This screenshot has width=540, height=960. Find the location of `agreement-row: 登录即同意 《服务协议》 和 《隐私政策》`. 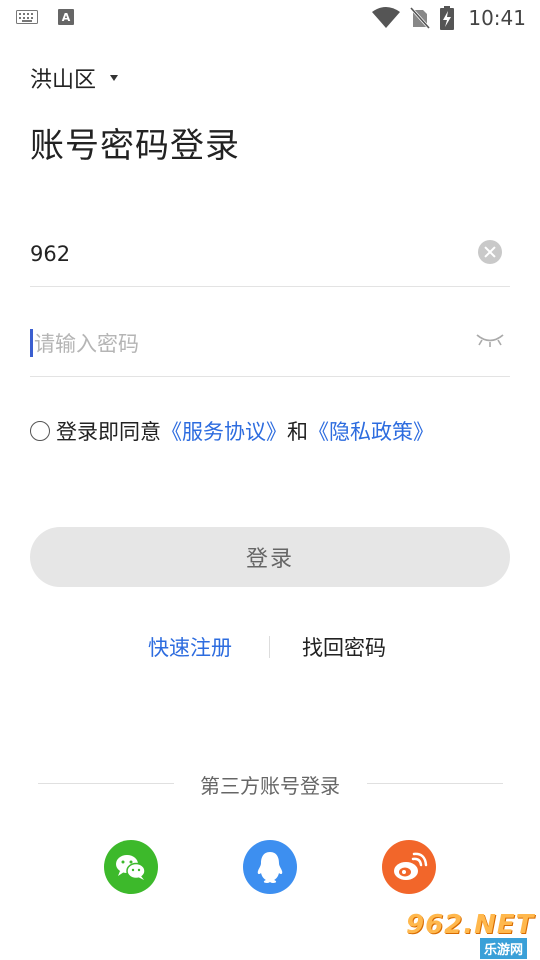

agreement-row: 登录即同意 《服务协议》 和 《隐私政策》 is located at coordinates (232, 431).